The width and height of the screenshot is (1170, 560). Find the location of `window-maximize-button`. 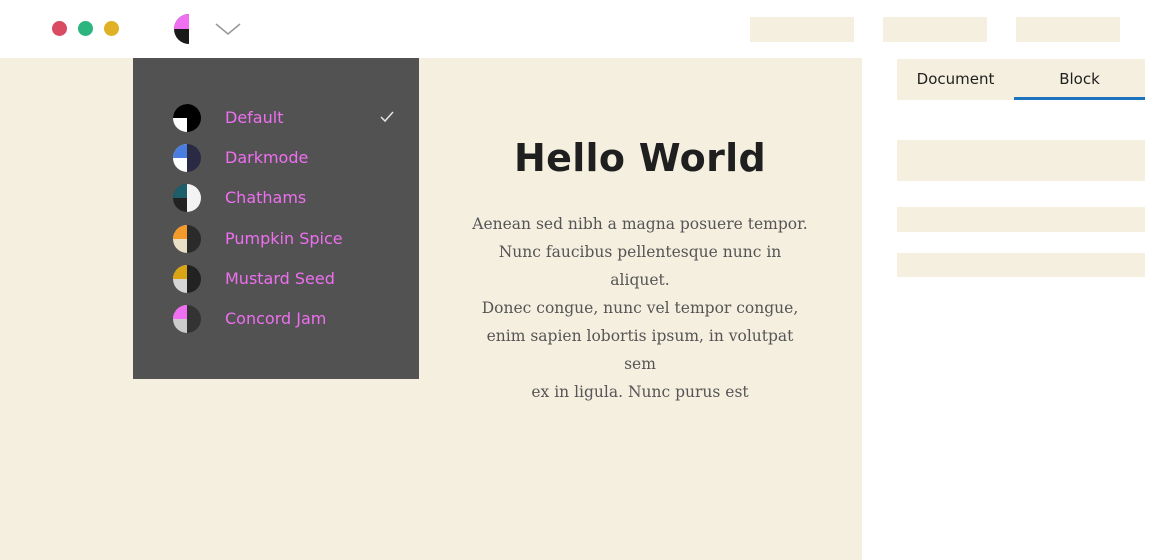

window-maximize-button is located at coordinates (111, 28).